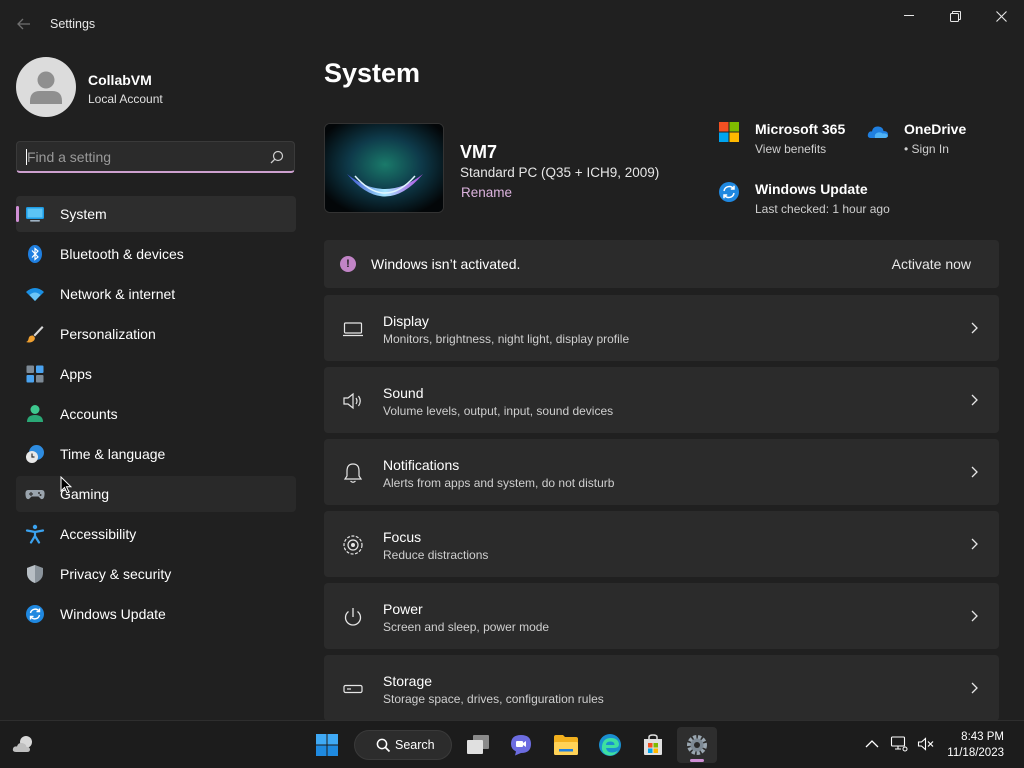  Describe the element at coordinates (24, 745) in the screenshot. I see `widgets-button` at that location.